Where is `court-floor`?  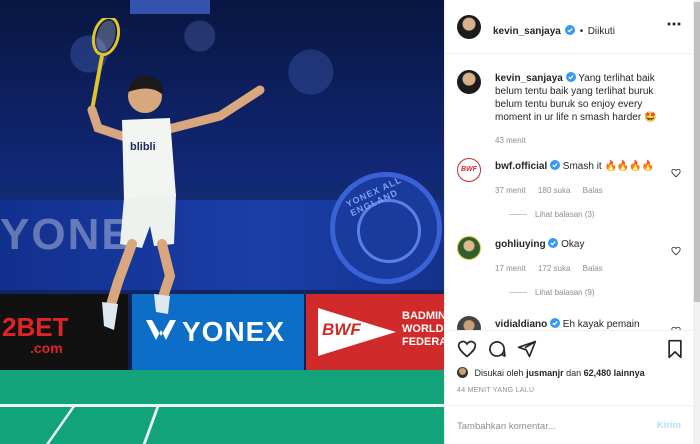 court-floor is located at coordinates (222, 407).